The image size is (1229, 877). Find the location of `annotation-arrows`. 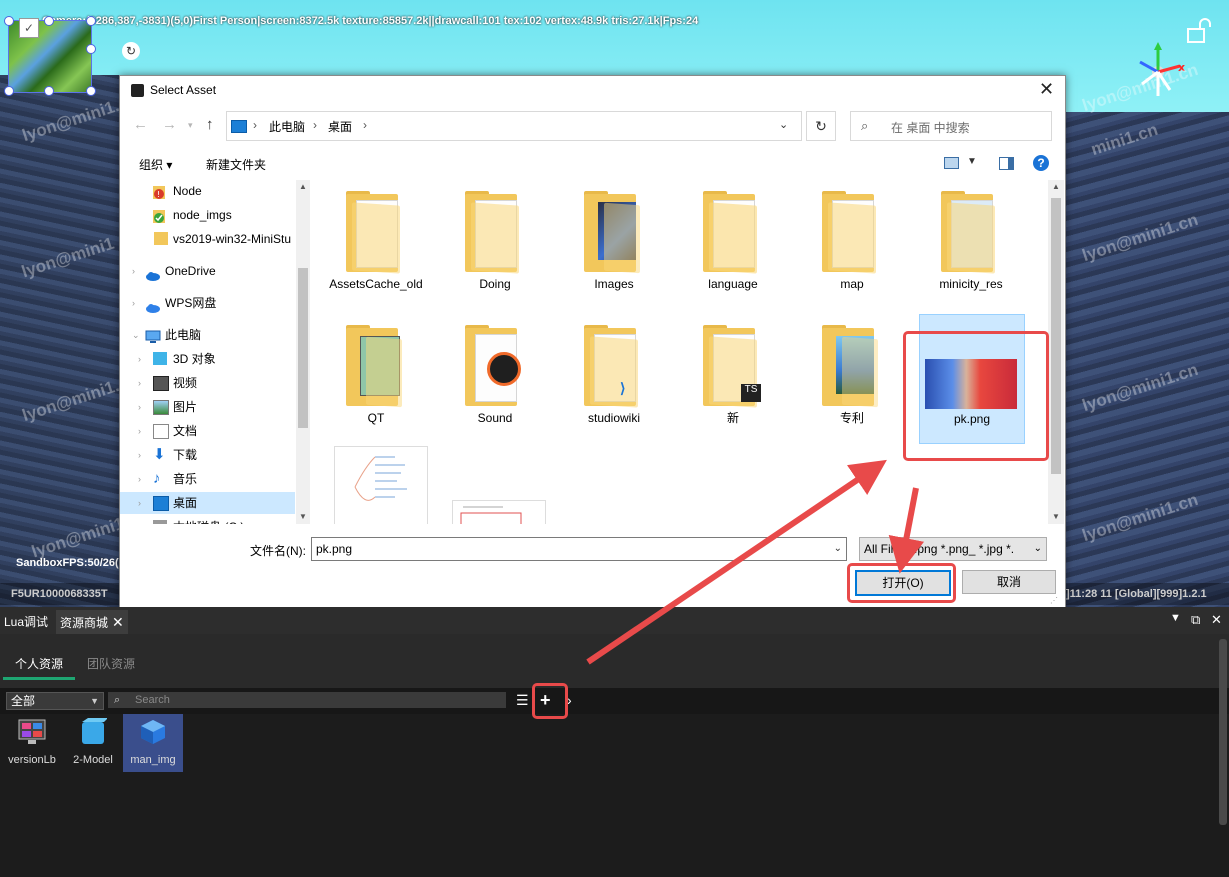

annotation-arrows is located at coordinates (755, 562).